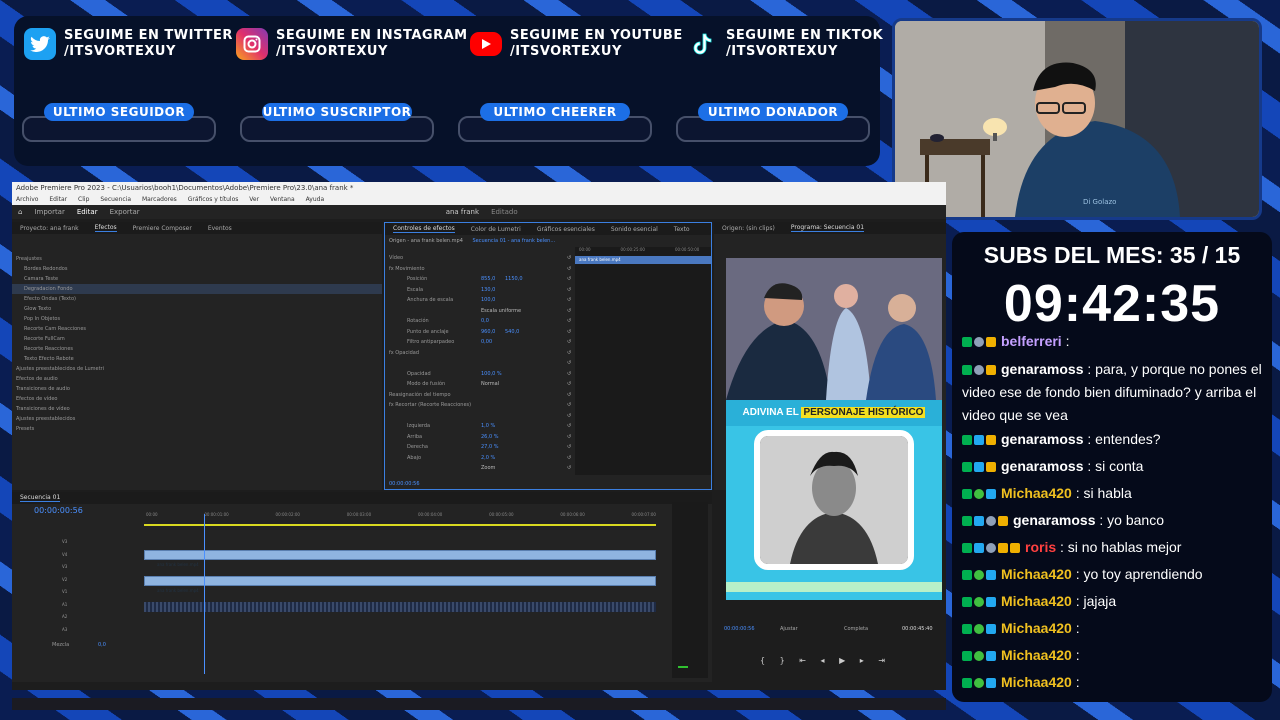  What do you see at coordinates (485, 321) in the screenshot?
I see `fx-row-value: 0,0` at bounding box center [485, 321].